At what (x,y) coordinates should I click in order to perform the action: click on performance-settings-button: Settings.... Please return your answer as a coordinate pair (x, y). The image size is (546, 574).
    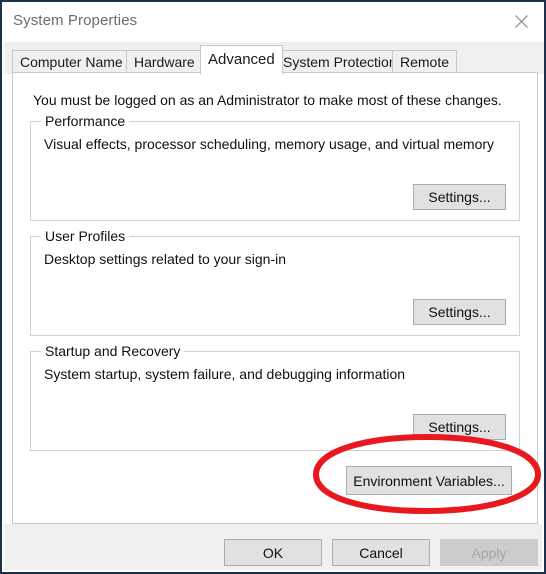
    Looking at the image, I should click on (459, 197).